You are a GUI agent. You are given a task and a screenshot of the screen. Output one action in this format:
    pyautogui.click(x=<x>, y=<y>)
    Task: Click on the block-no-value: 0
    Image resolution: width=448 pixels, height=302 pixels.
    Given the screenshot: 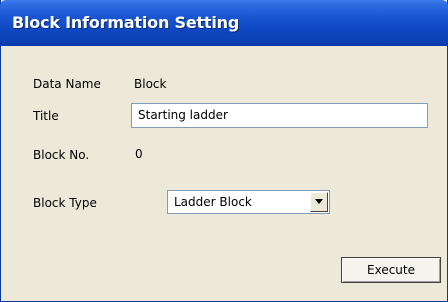 What is the action you would take?
    pyautogui.click(x=139, y=154)
    